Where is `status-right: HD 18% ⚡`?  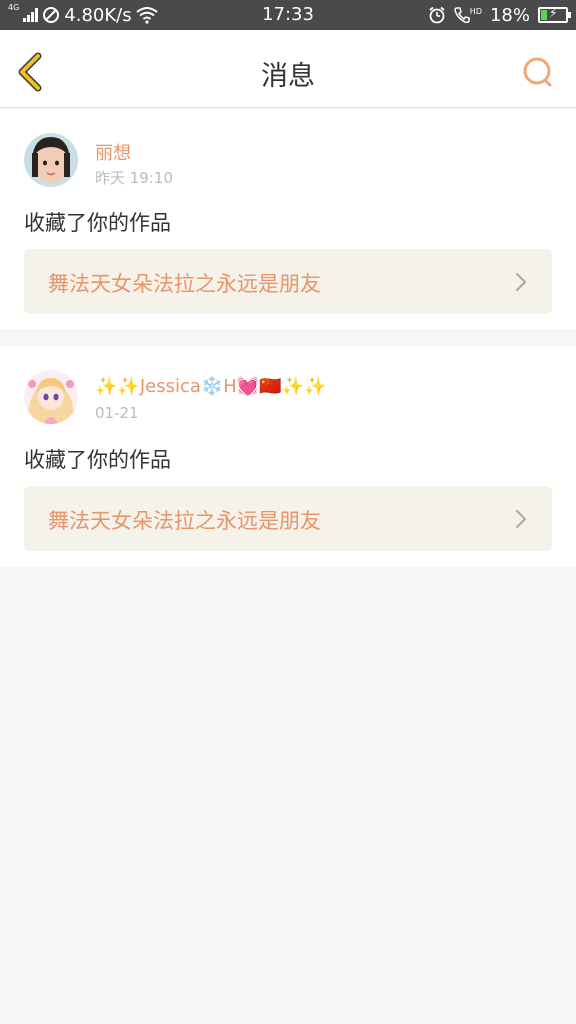
status-right: HD 18% ⚡ is located at coordinates (499, 15).